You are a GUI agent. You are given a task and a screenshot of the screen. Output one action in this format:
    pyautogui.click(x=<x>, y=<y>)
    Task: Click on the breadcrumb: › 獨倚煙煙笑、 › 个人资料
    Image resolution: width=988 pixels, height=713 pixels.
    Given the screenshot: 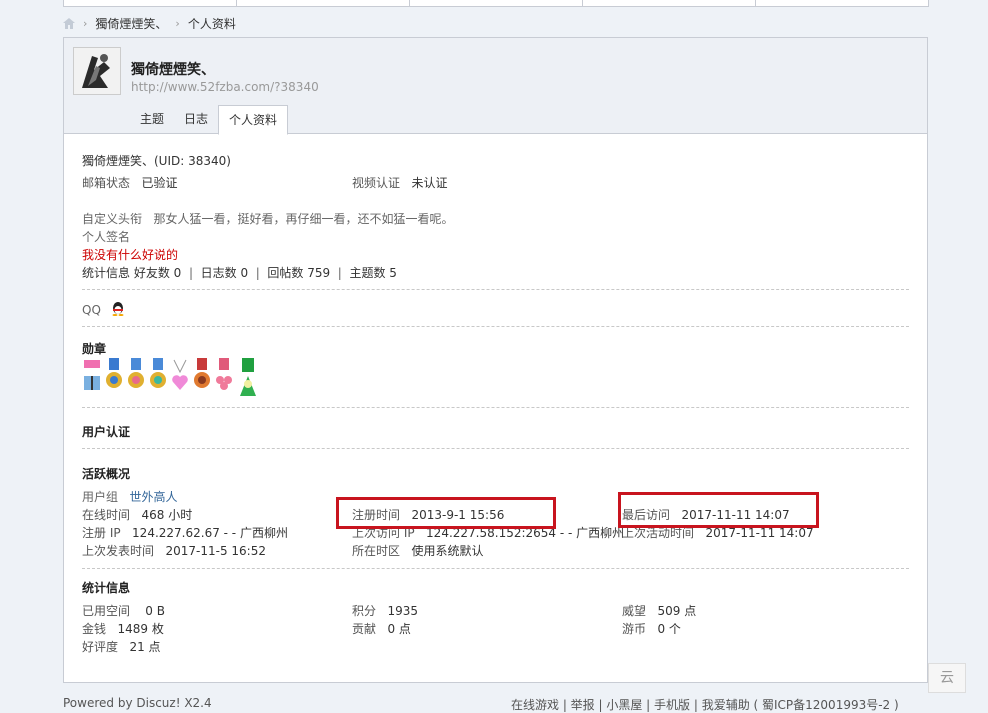 What is the action you would take?
    pyautogui.click(x=149, y=23)
    